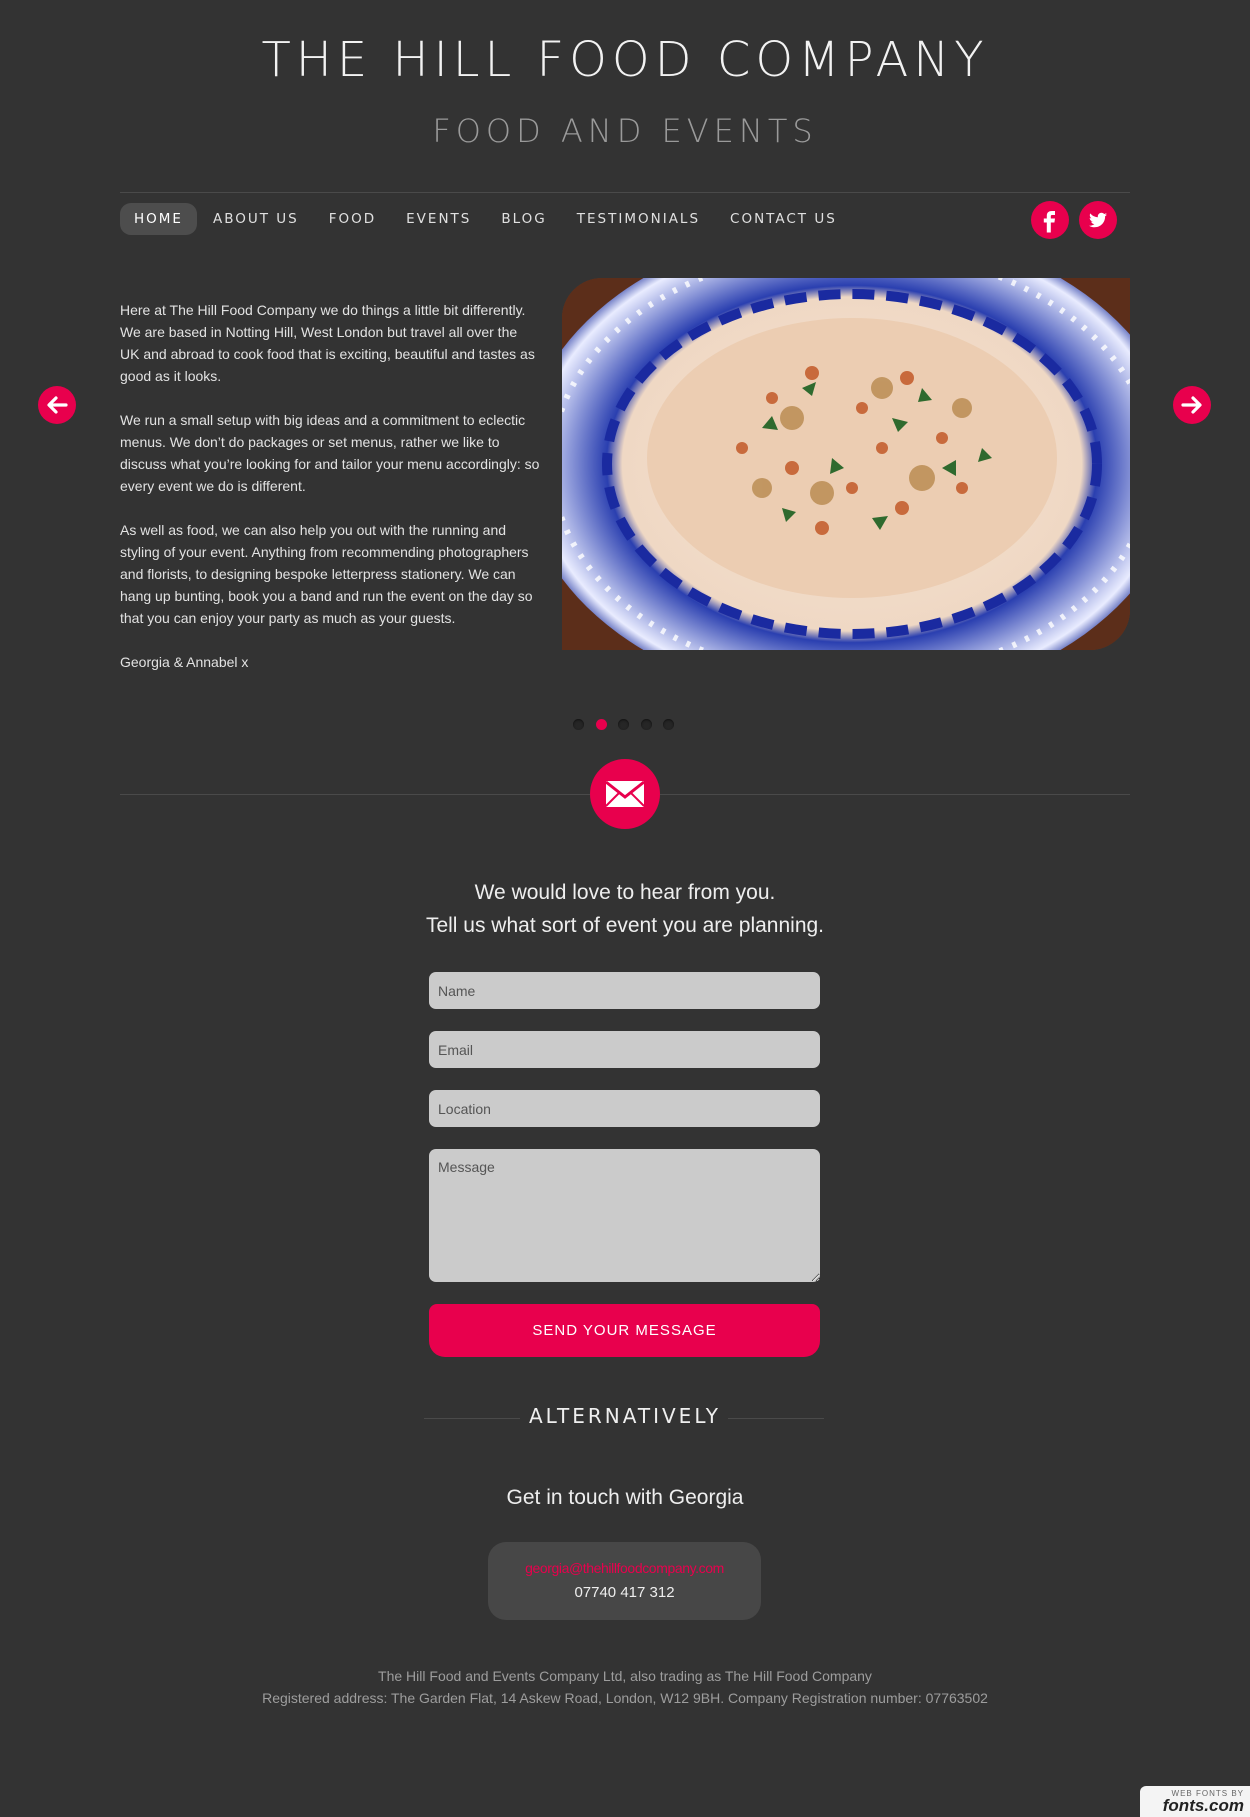 This screenshot has width=1250, height=1817. Describe the element at coordinates (625, 131) in the screenshot. I see `site-subtitle: FOOD AND EVENTS` at that location.